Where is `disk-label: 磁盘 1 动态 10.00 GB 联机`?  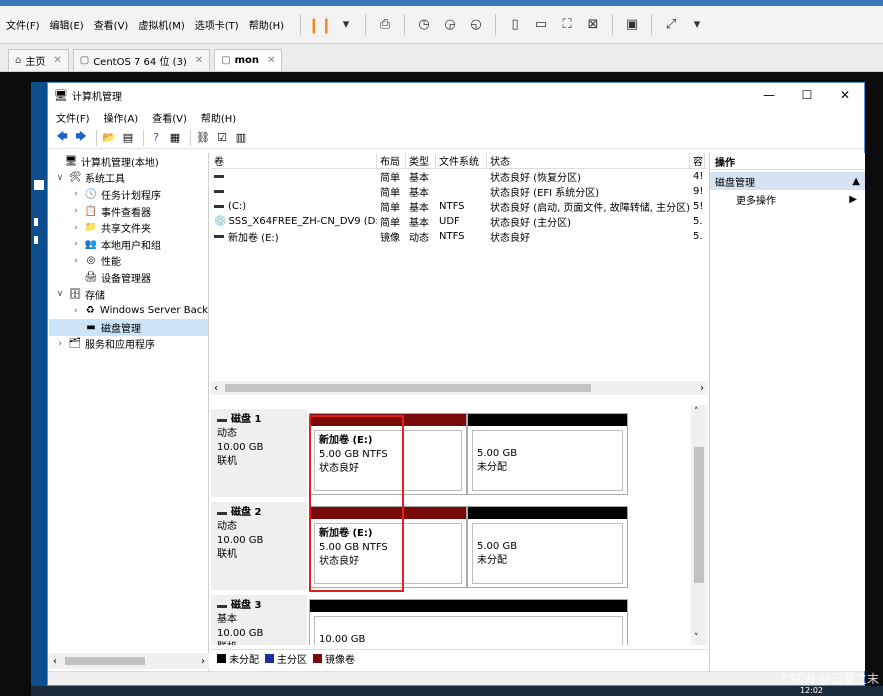 disk-label: 磁盘 1 动态 10.00 GB 联机 is located at coordinates (259, 453).